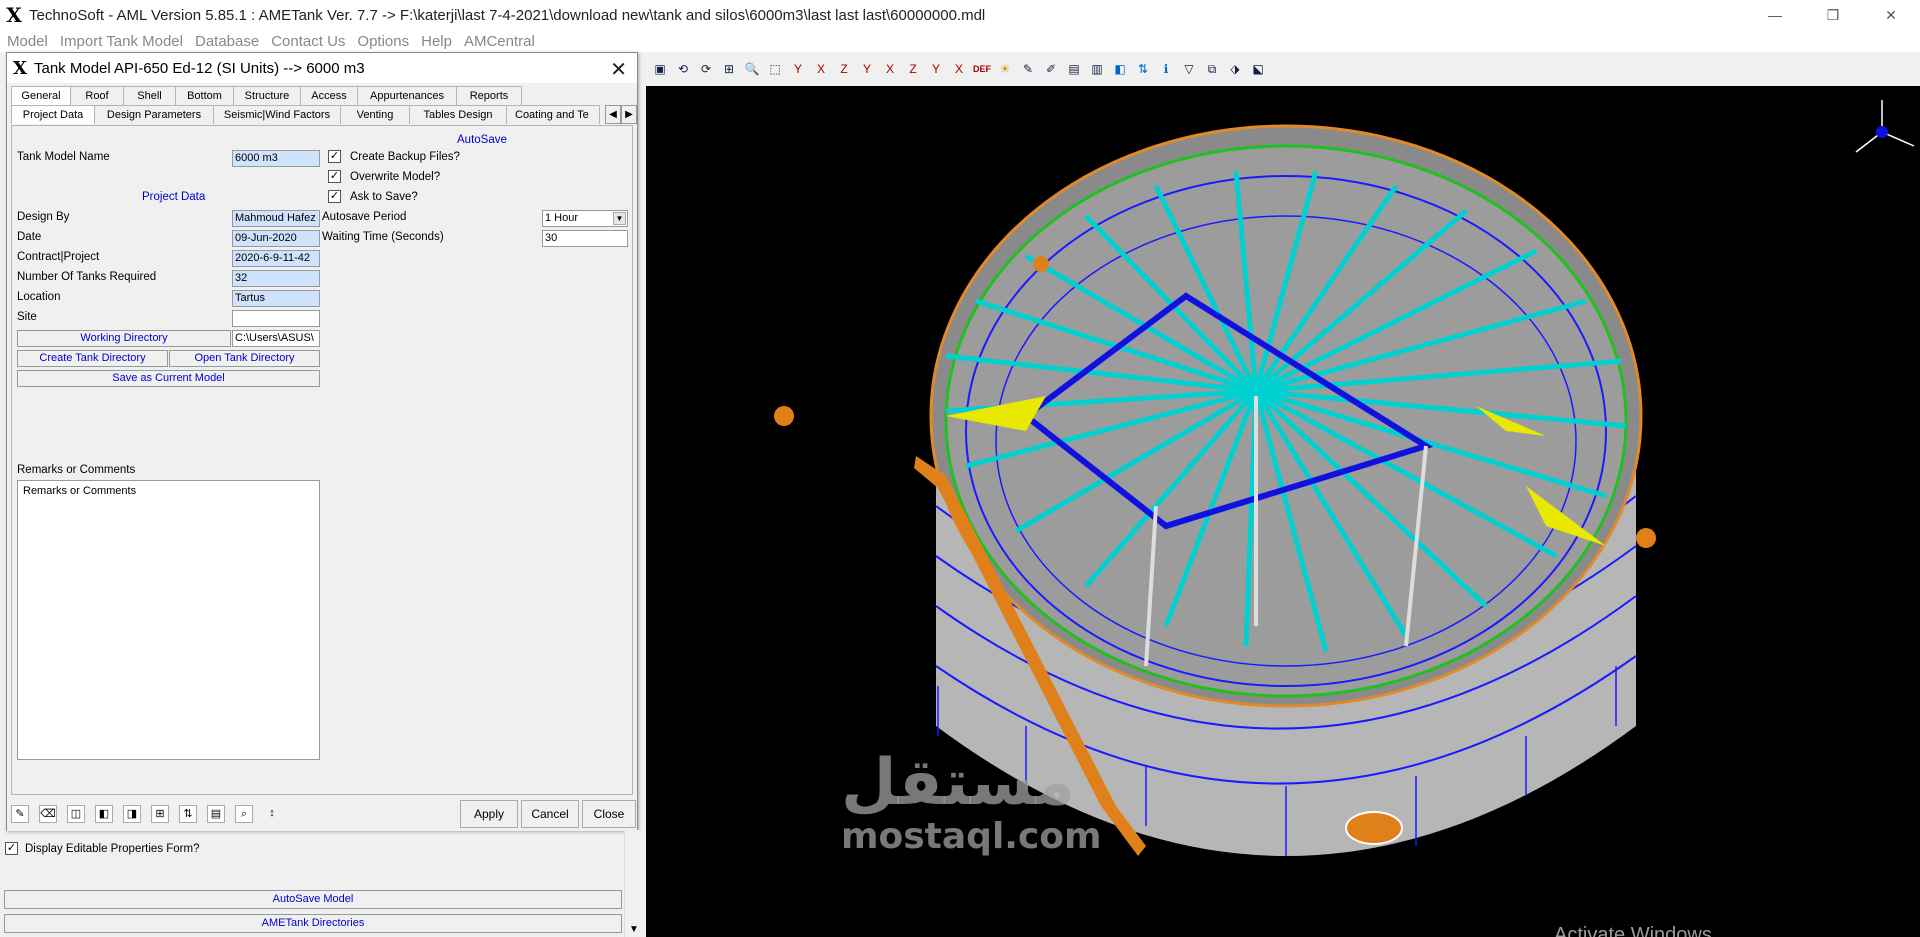 The image size is (1920, 937). I want to click on close-window-button: ✕, so click(1891, 15).